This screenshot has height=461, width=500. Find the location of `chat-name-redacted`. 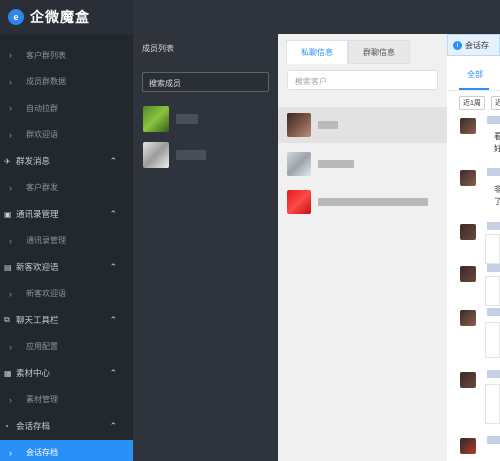

chat-name-redacted is located at coordinates (328, 125).